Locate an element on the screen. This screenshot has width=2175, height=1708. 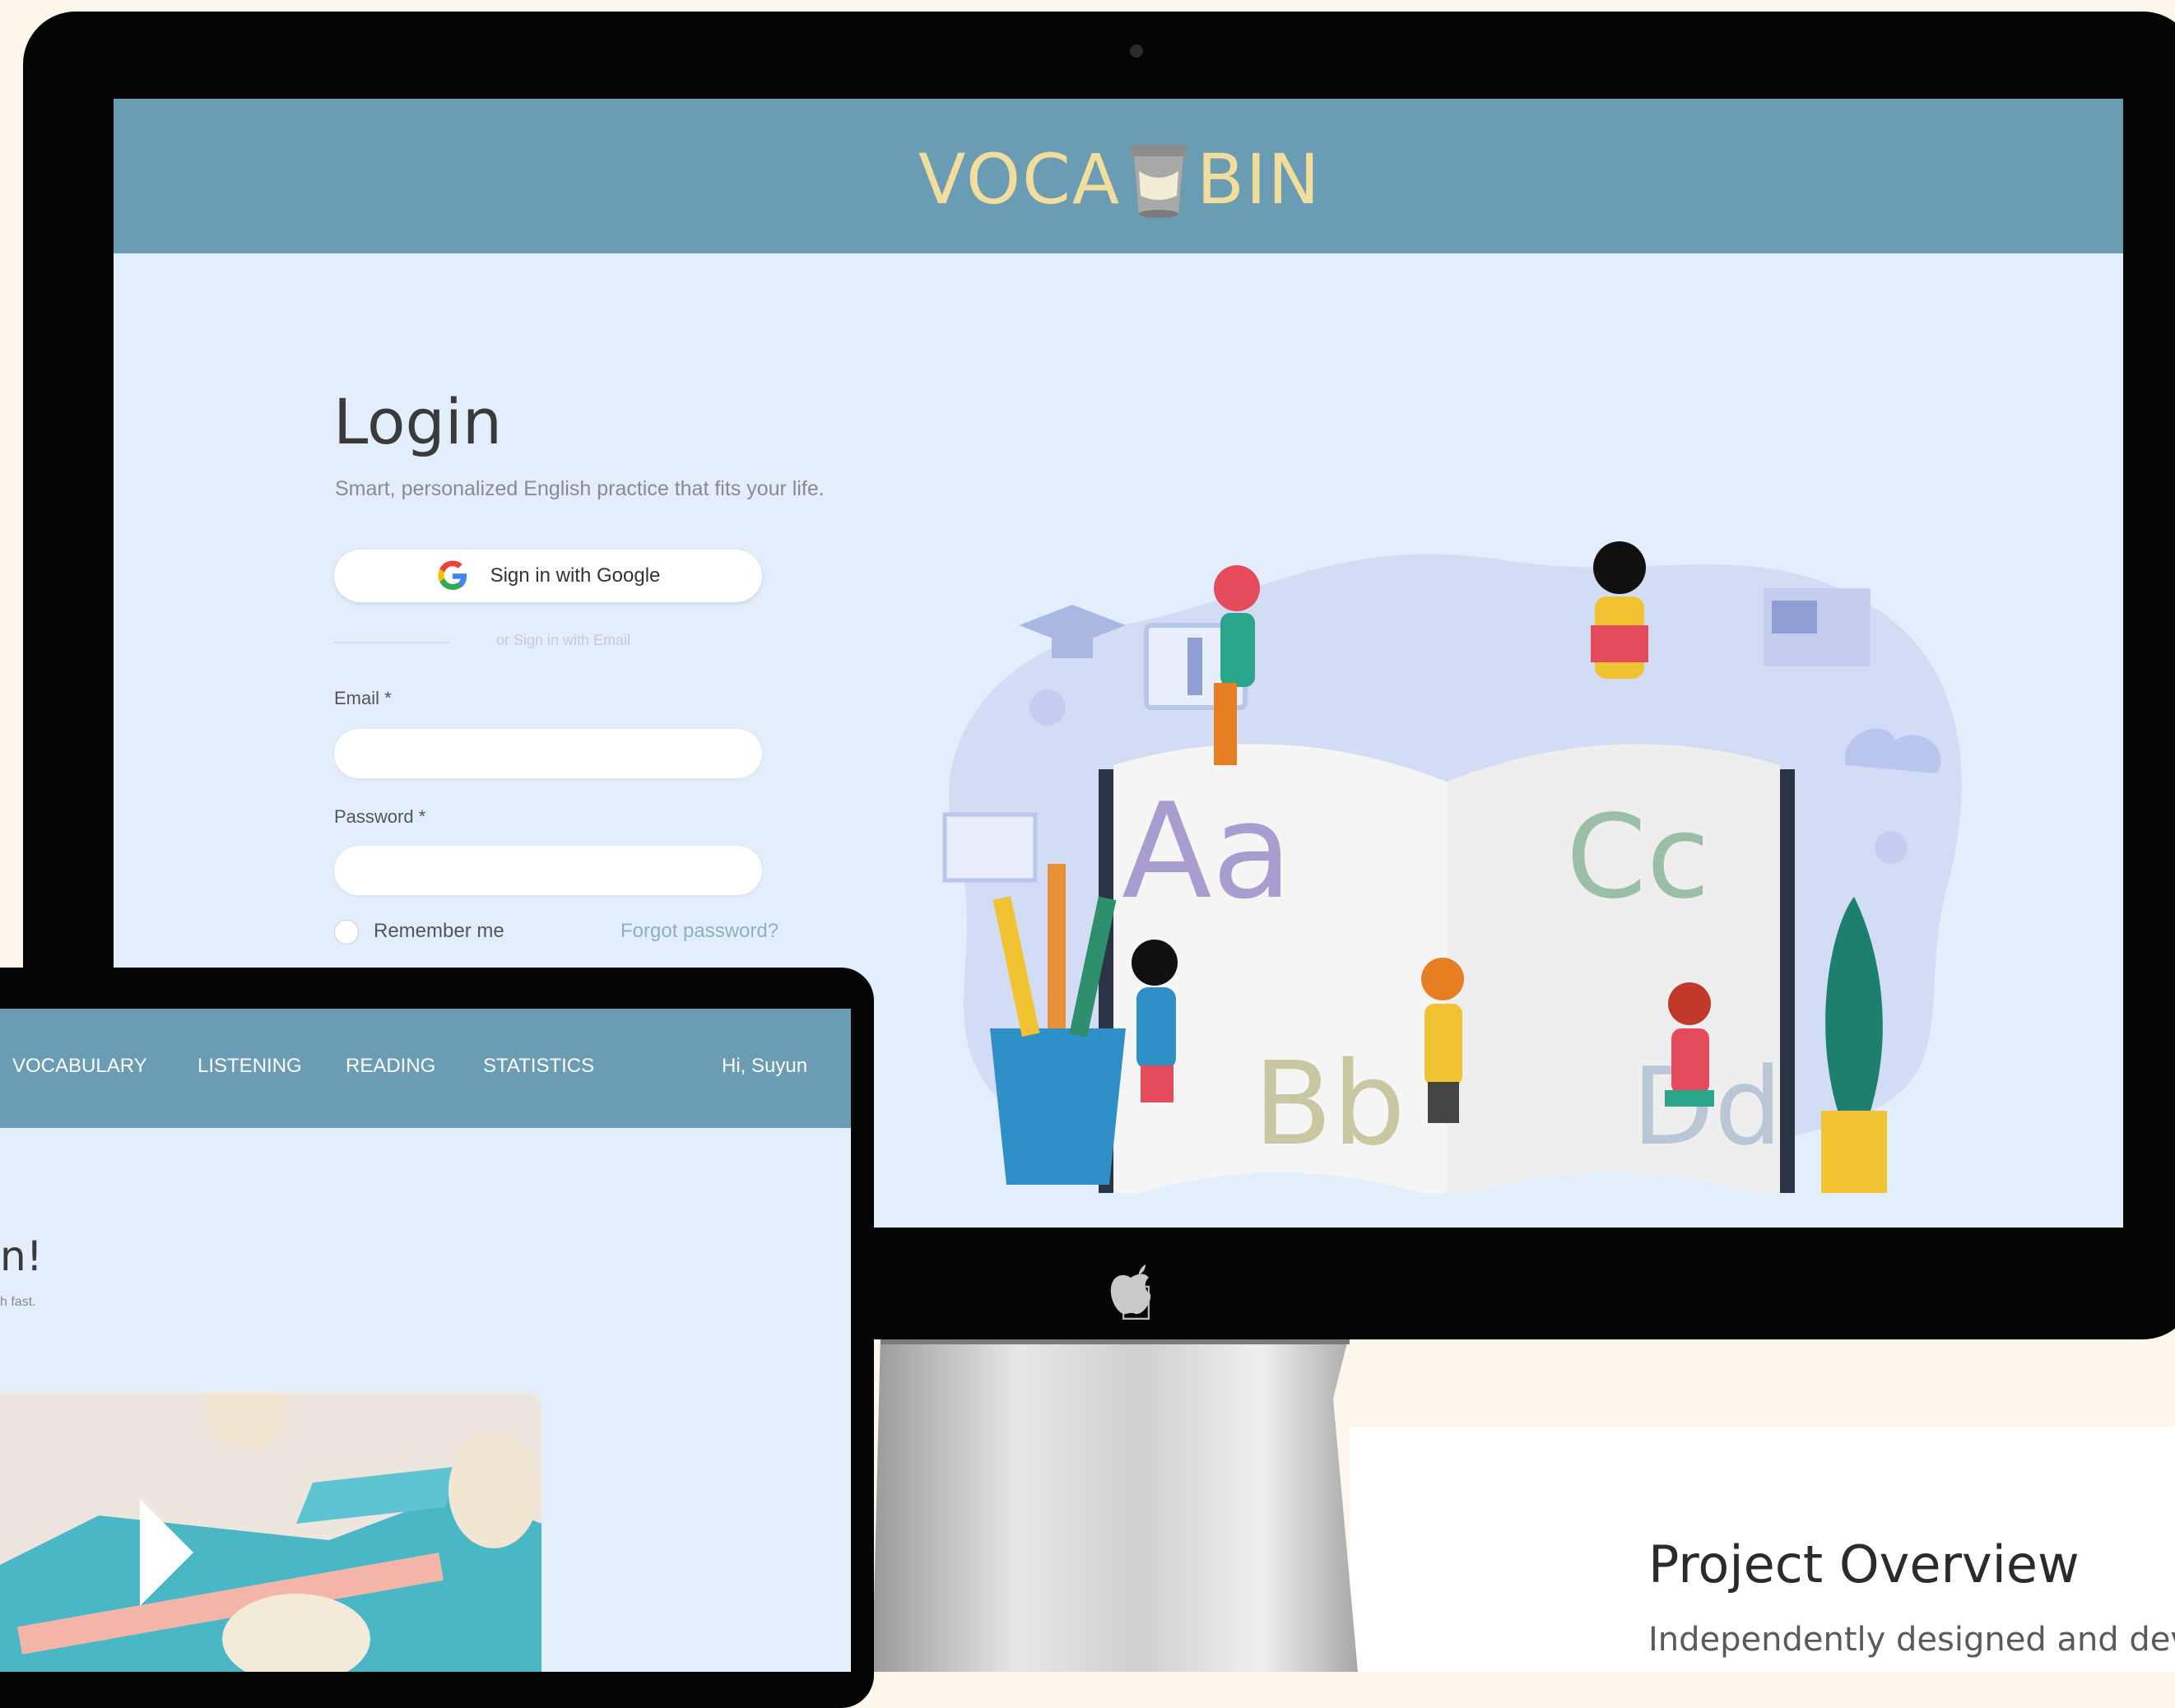
site-header: VOCA BIN is located at coordinates (1118, 176).